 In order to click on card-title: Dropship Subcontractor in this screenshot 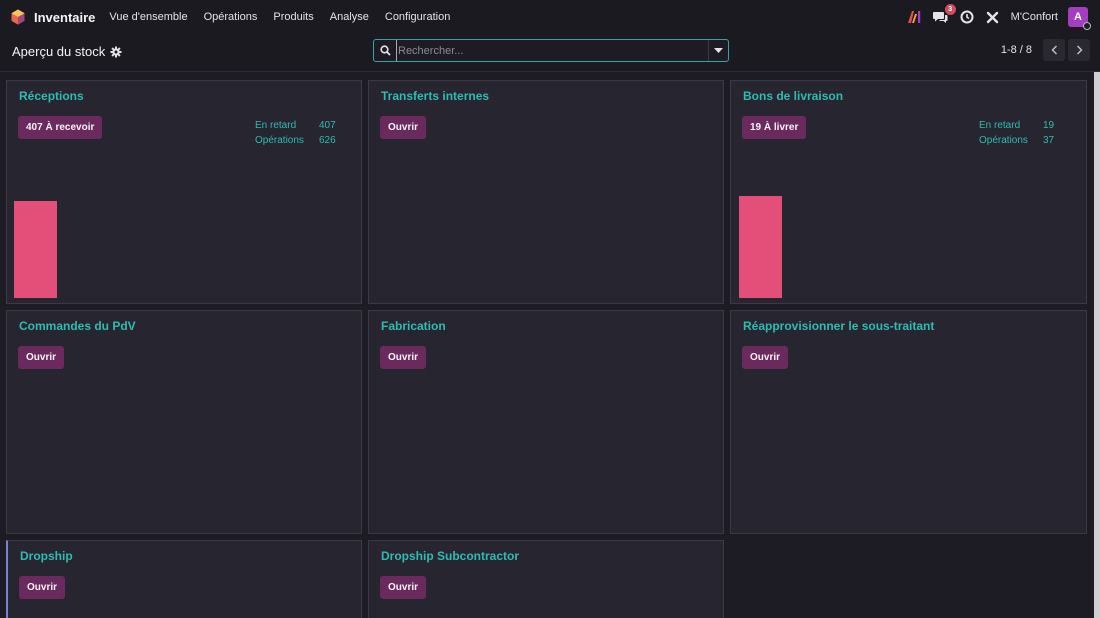, I will do `click(450, 556)`.